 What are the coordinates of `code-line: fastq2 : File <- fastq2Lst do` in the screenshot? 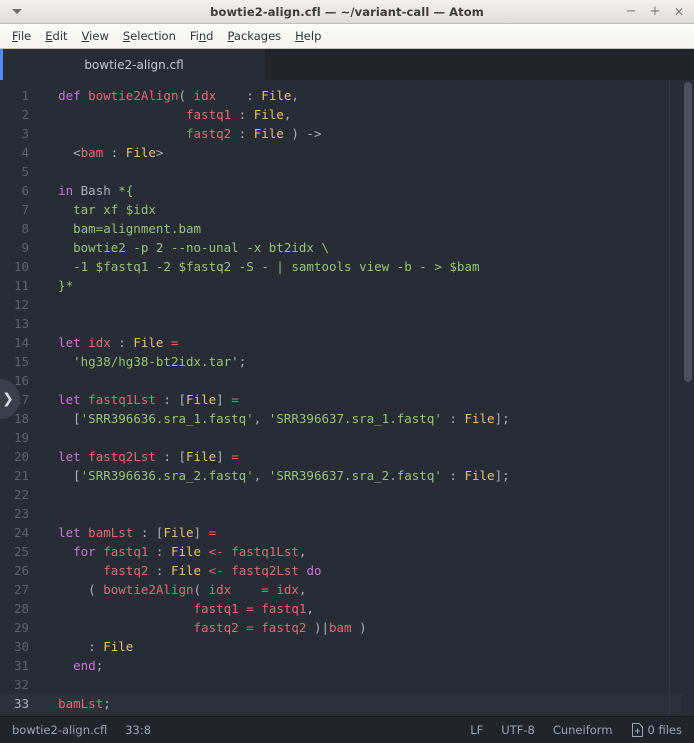 It's located at (365, 570).